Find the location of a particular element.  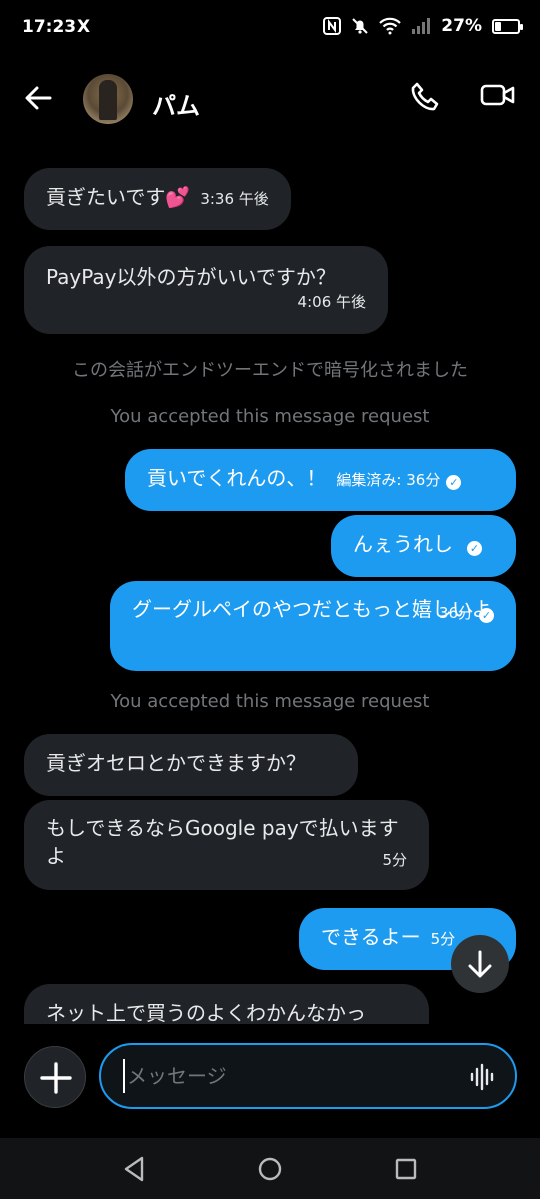

nav-home-button is located at coordinates (270, 1169).